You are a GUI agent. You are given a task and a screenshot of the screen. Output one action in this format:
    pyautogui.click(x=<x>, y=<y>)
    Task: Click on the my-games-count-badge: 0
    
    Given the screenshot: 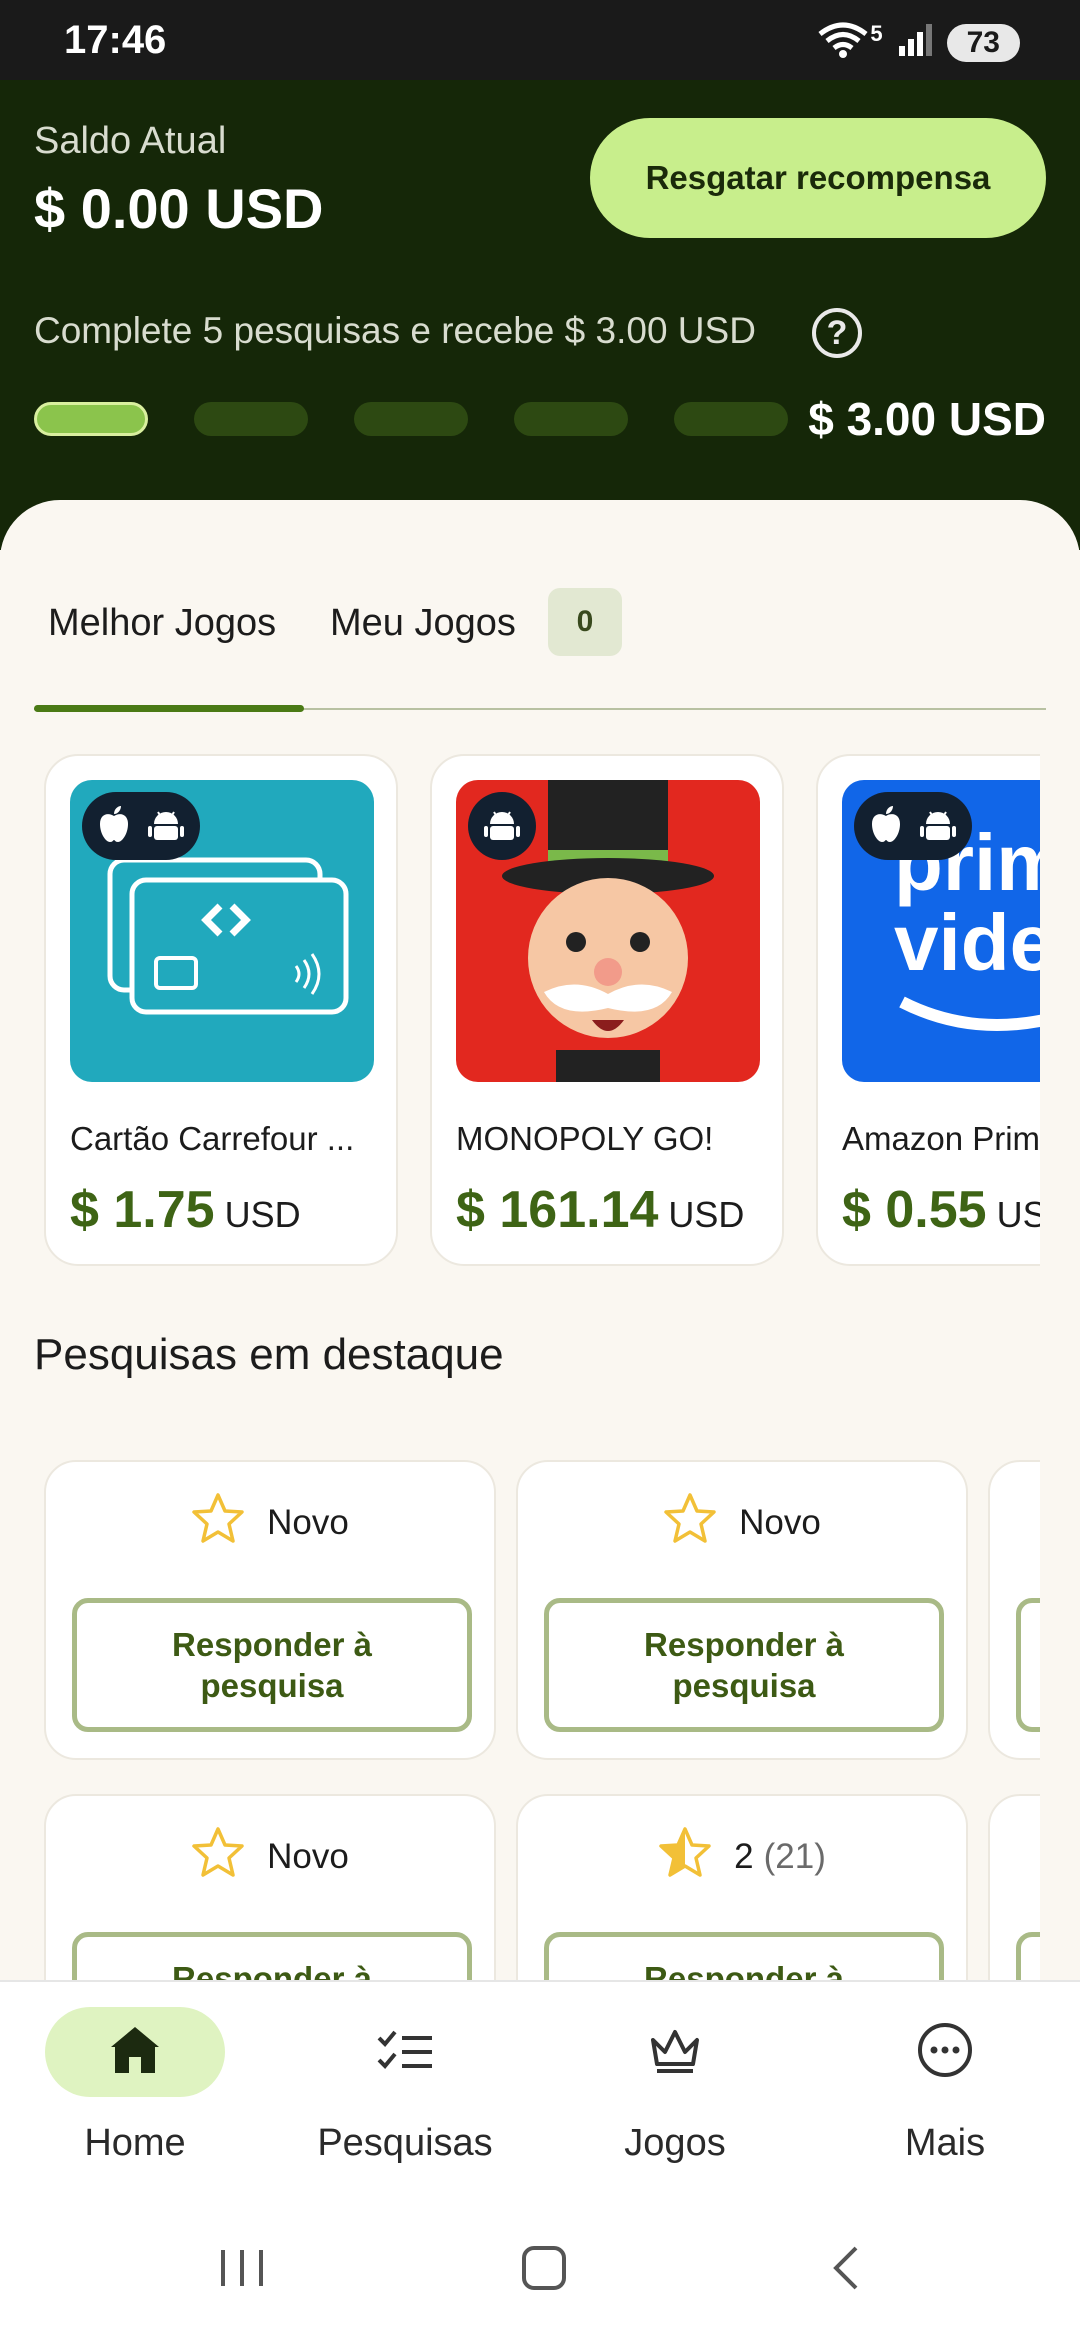 What is the action you would take?
    pyautogui.click(x=585, y=622)
    